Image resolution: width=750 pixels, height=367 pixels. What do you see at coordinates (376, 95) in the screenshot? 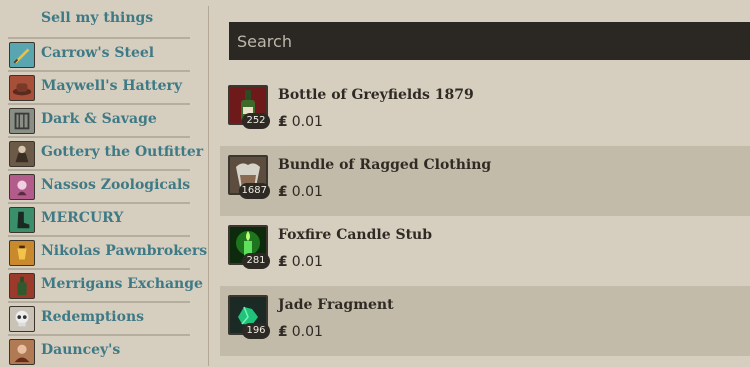
I see `item-name: Bottle of Greyfields 1879` at bounding box center [376, 95].